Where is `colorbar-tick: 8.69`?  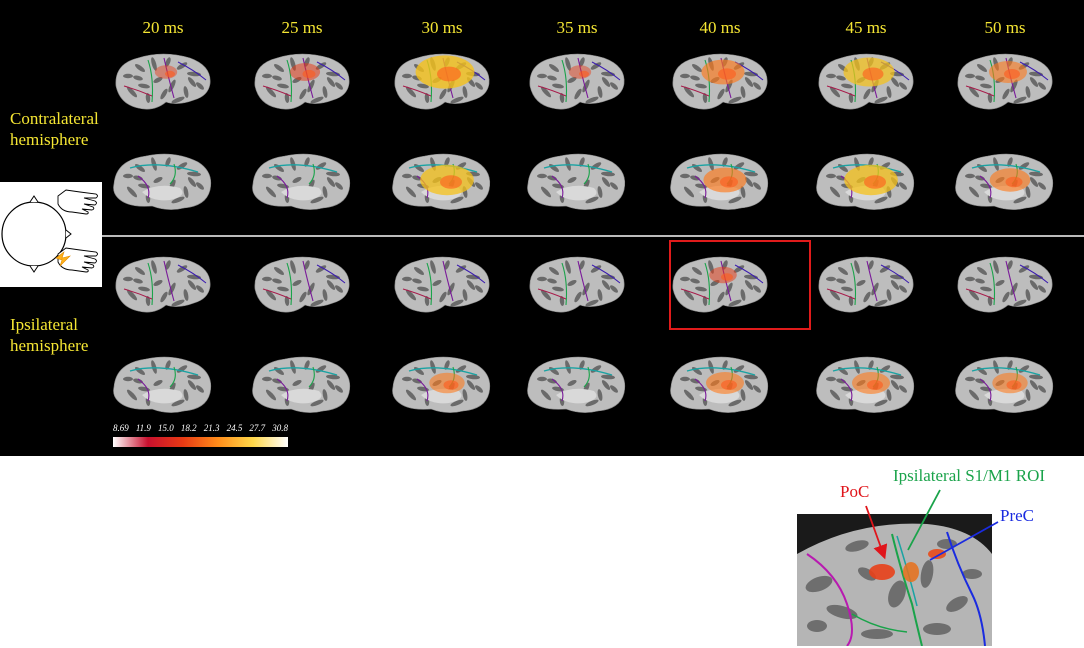
colorbar-tick: 8.69 is located at coordinates (121, 428).